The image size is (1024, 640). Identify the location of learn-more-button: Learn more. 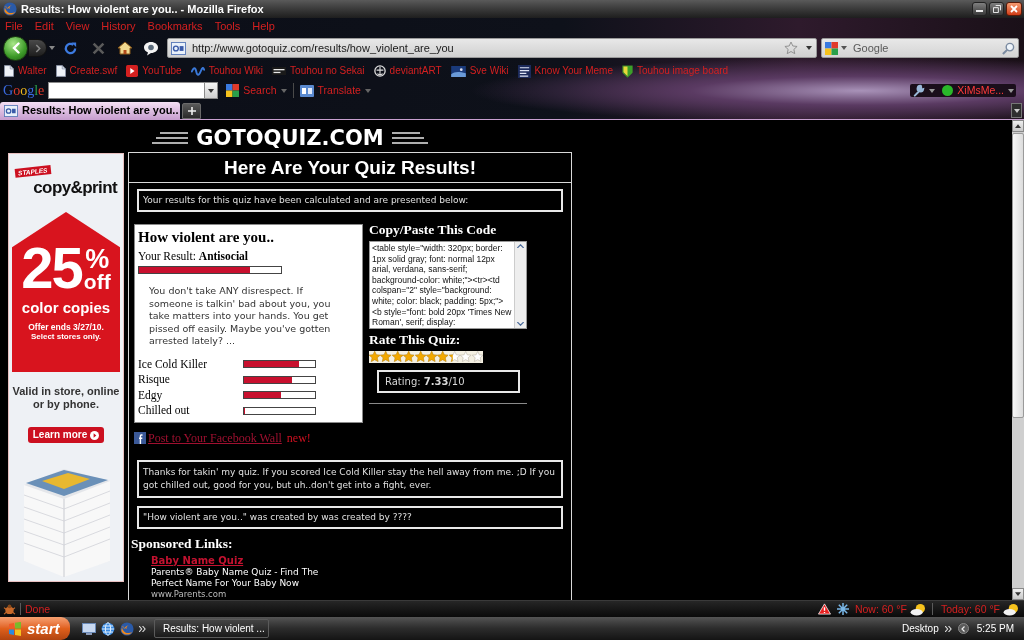
(66, 435).